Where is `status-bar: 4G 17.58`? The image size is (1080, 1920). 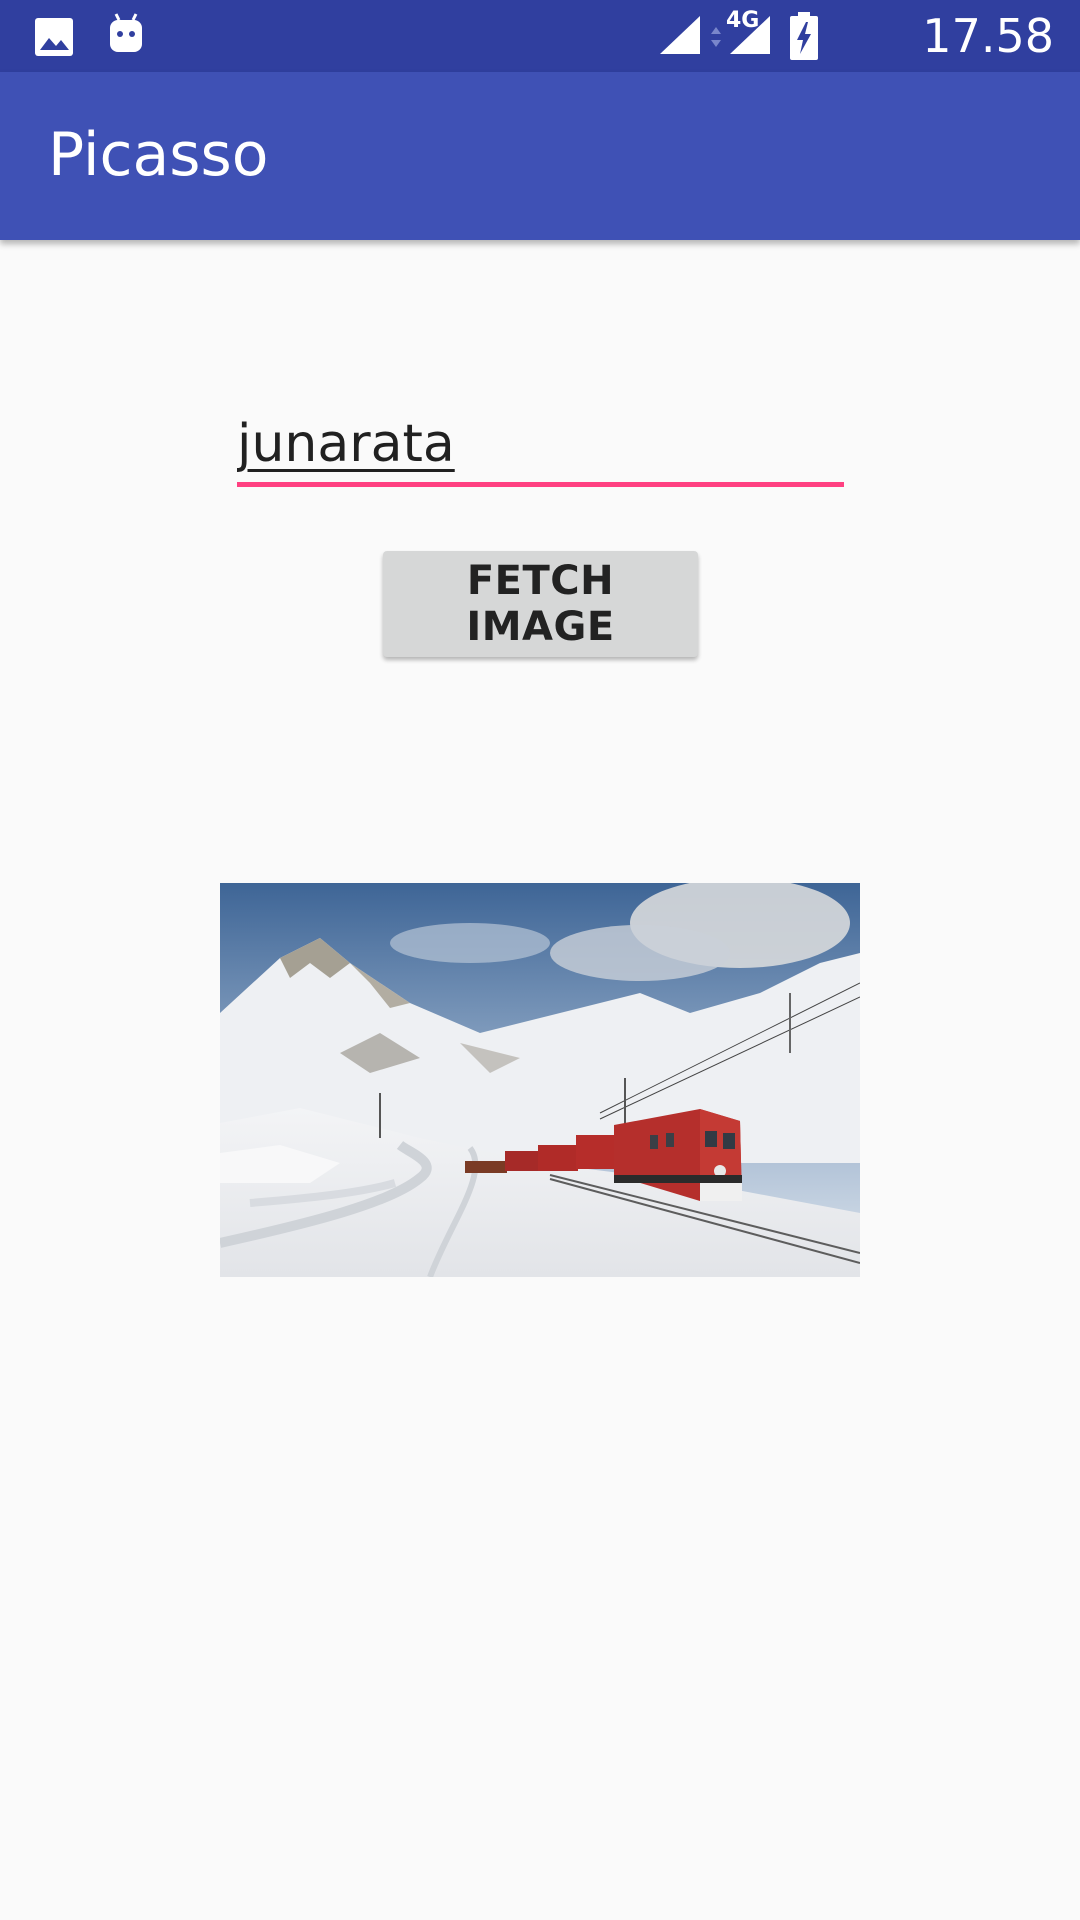 status-bar: 4G 17.58 is located at coordinates (540, 36).